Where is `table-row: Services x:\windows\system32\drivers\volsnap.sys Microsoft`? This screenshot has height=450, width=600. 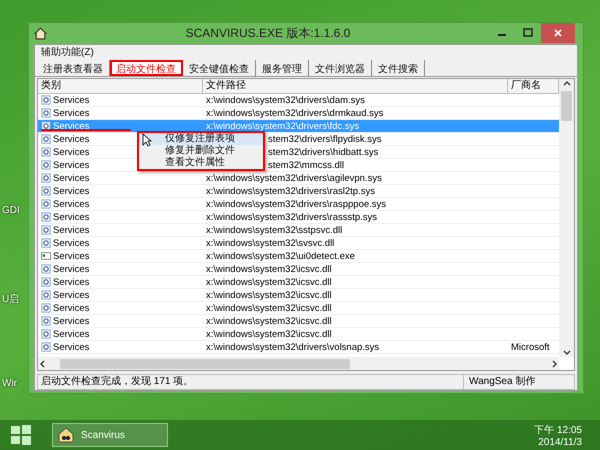
table-row: Services x:\windows\system32\drivers\volsnap.sys Microsoft is located at coordinates (298, 347).